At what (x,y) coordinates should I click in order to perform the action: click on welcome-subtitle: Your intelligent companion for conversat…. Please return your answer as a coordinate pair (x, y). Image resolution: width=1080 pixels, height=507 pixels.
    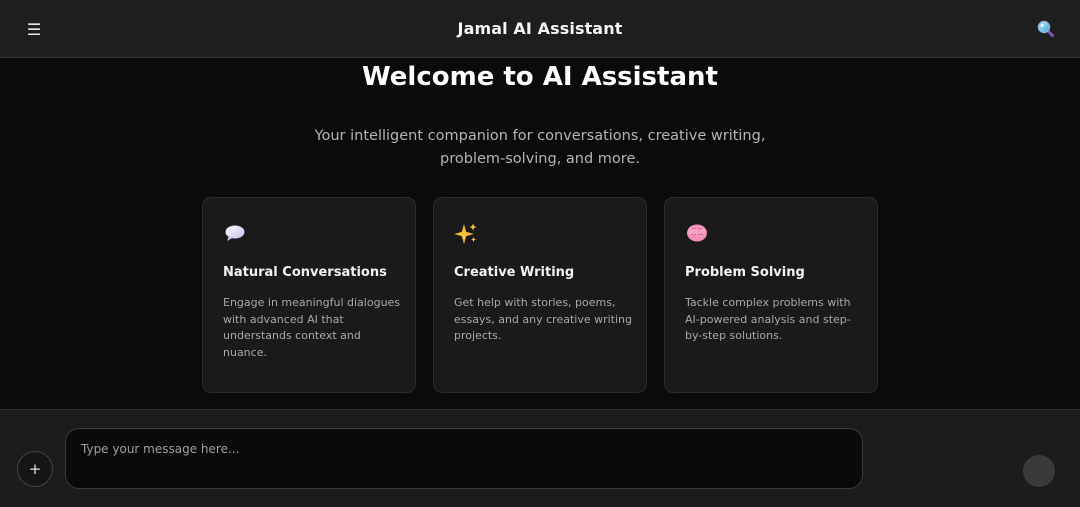
    Looking at the image, I should click on (540, 147).